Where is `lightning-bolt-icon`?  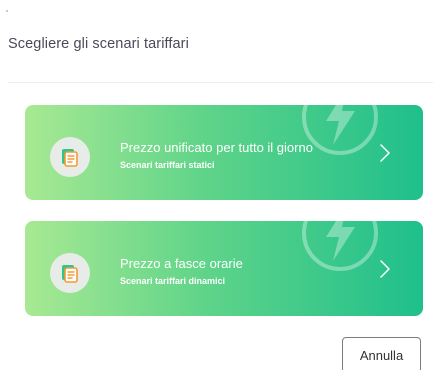
lightning-bolt-icon is located at coordinates (340, 246).